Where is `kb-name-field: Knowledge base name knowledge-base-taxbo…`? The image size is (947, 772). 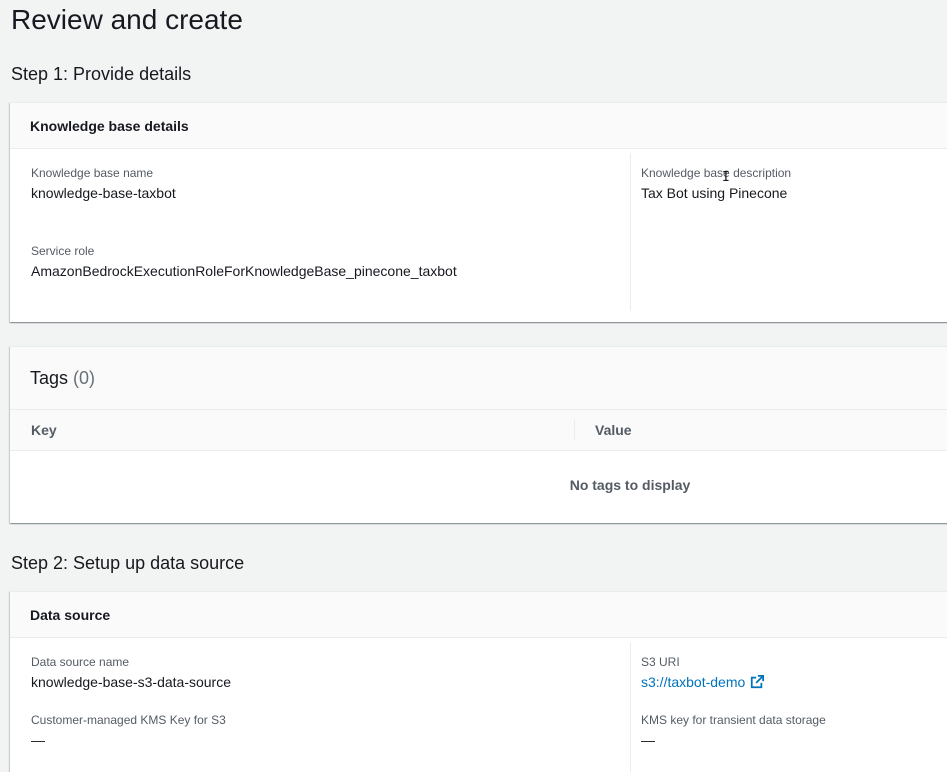 kb-name-field: Knowledge base name knowledge-base-taxbo… is located at coordinates (103, 184).